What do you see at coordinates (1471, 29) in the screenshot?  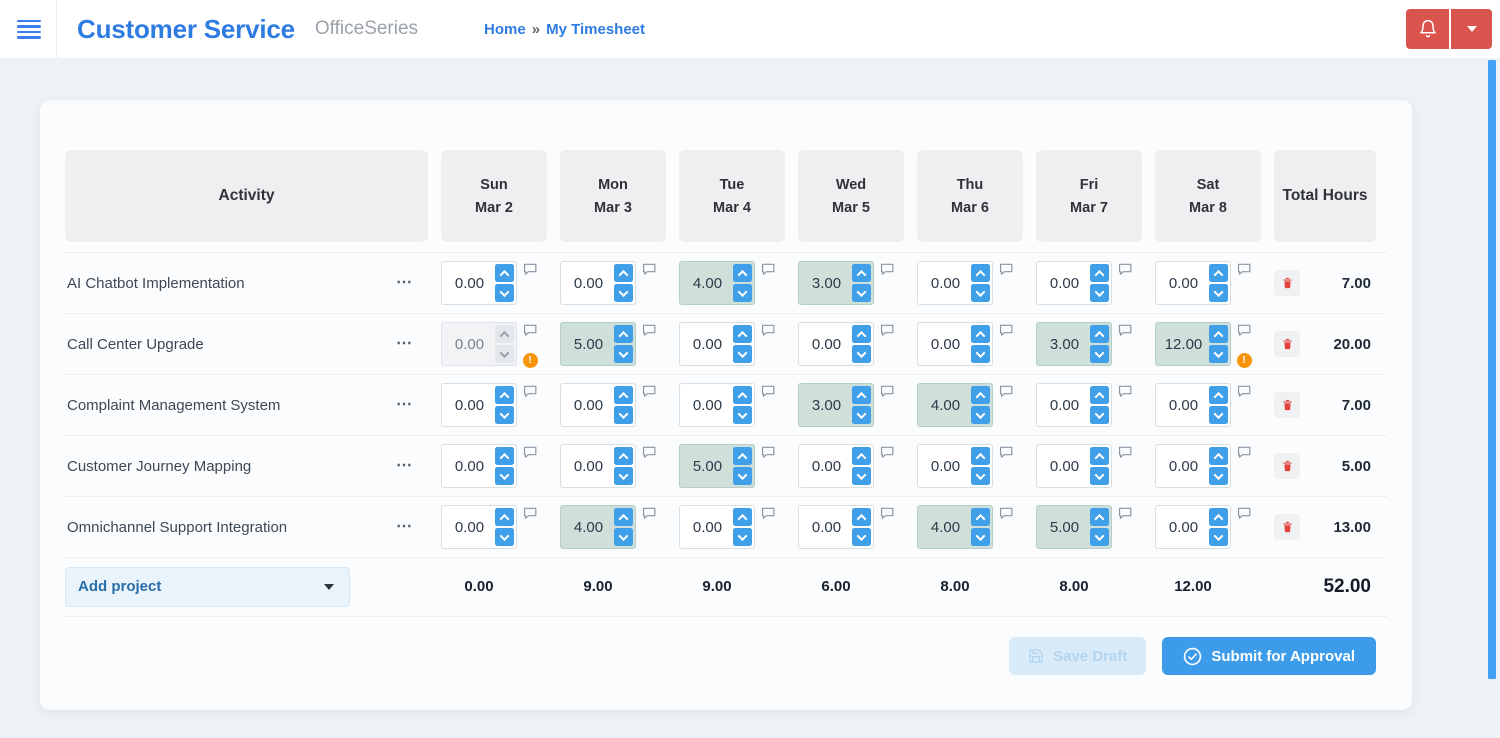 I see `account-dropdown-button` at bounding box center [1471, 29].